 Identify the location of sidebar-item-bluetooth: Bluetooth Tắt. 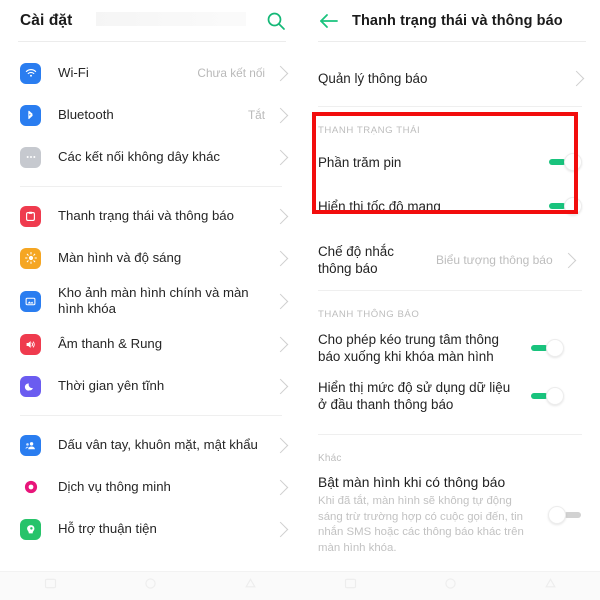
(150, 115).